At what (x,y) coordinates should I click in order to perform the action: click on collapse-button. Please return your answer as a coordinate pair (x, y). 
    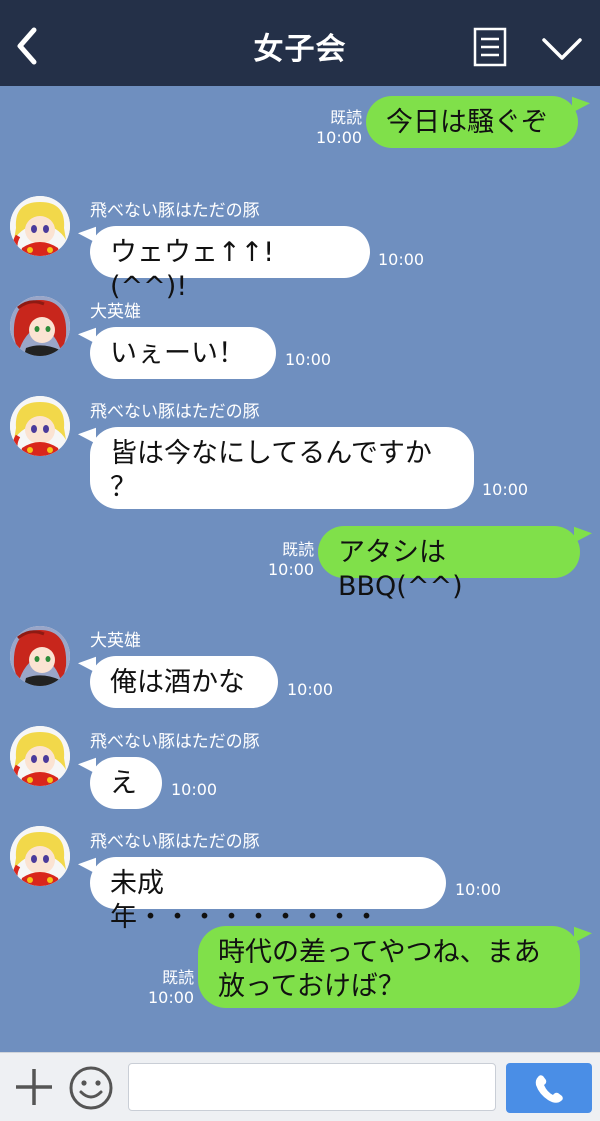
    Looking at the image, I should click on (562, 49).